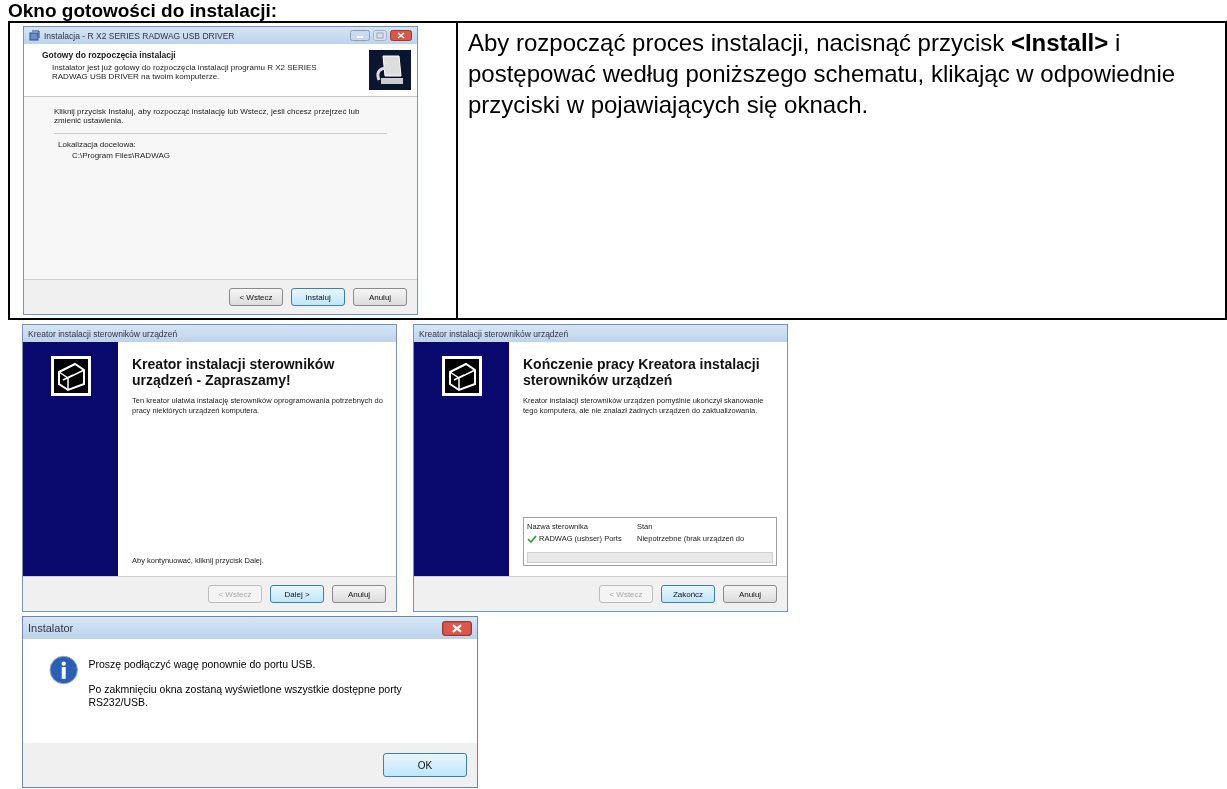 This screenshot has height=789, width=1227. I want to click on ok-button: OK, so click(425, 765).